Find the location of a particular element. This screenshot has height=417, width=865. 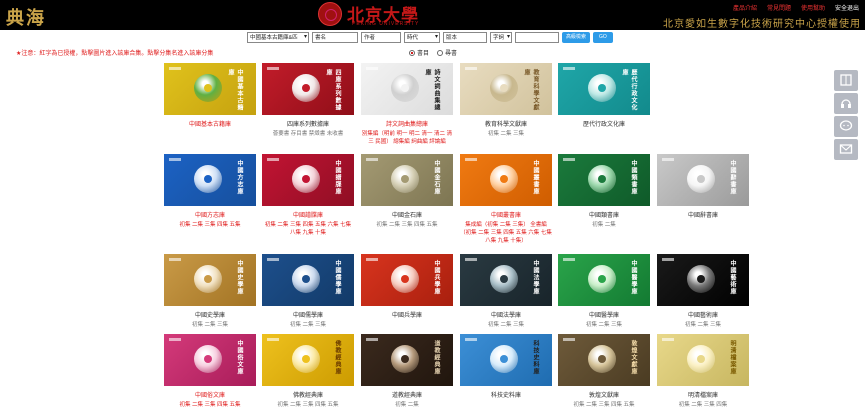

dianhai-logo: 典海 is located at coordinates (26, 17).